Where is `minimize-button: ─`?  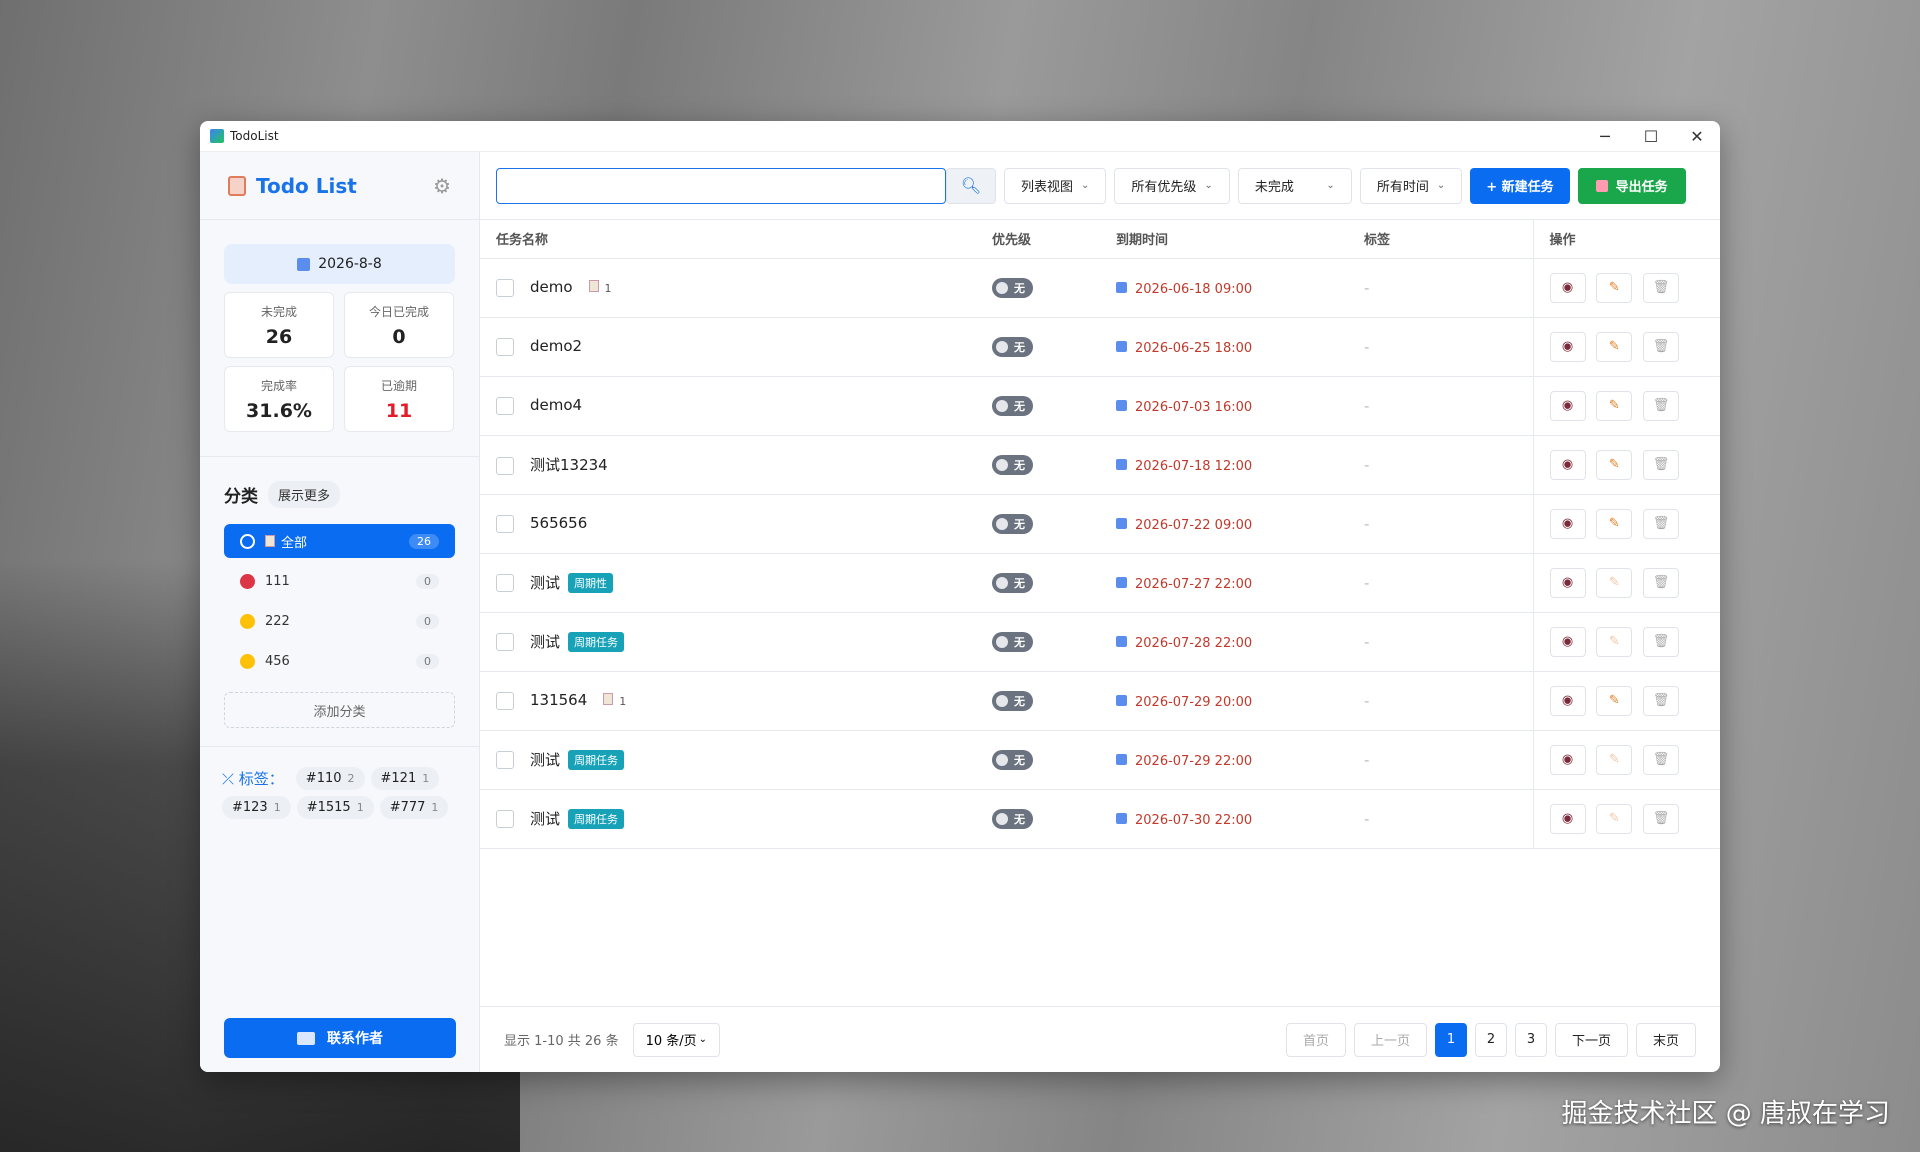
minimize-button: ─ is located at coordinates (1605, 136).